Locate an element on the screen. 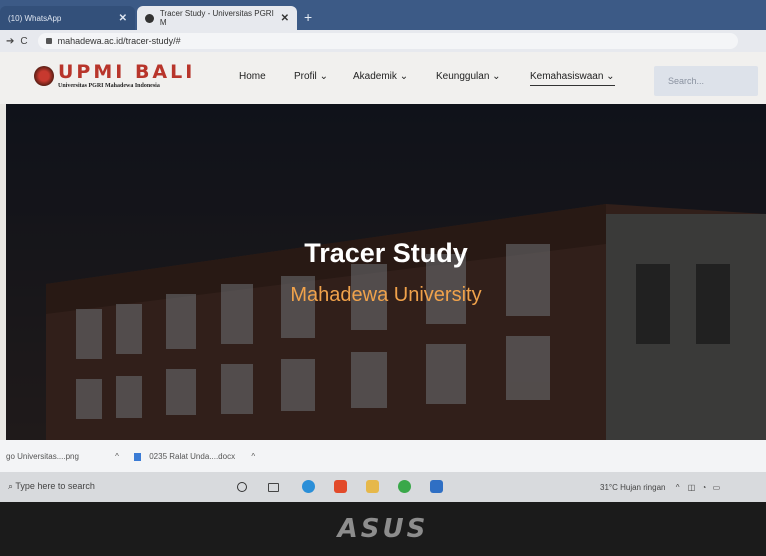  network-icon: ◫ is located at coordinates (692, 487).